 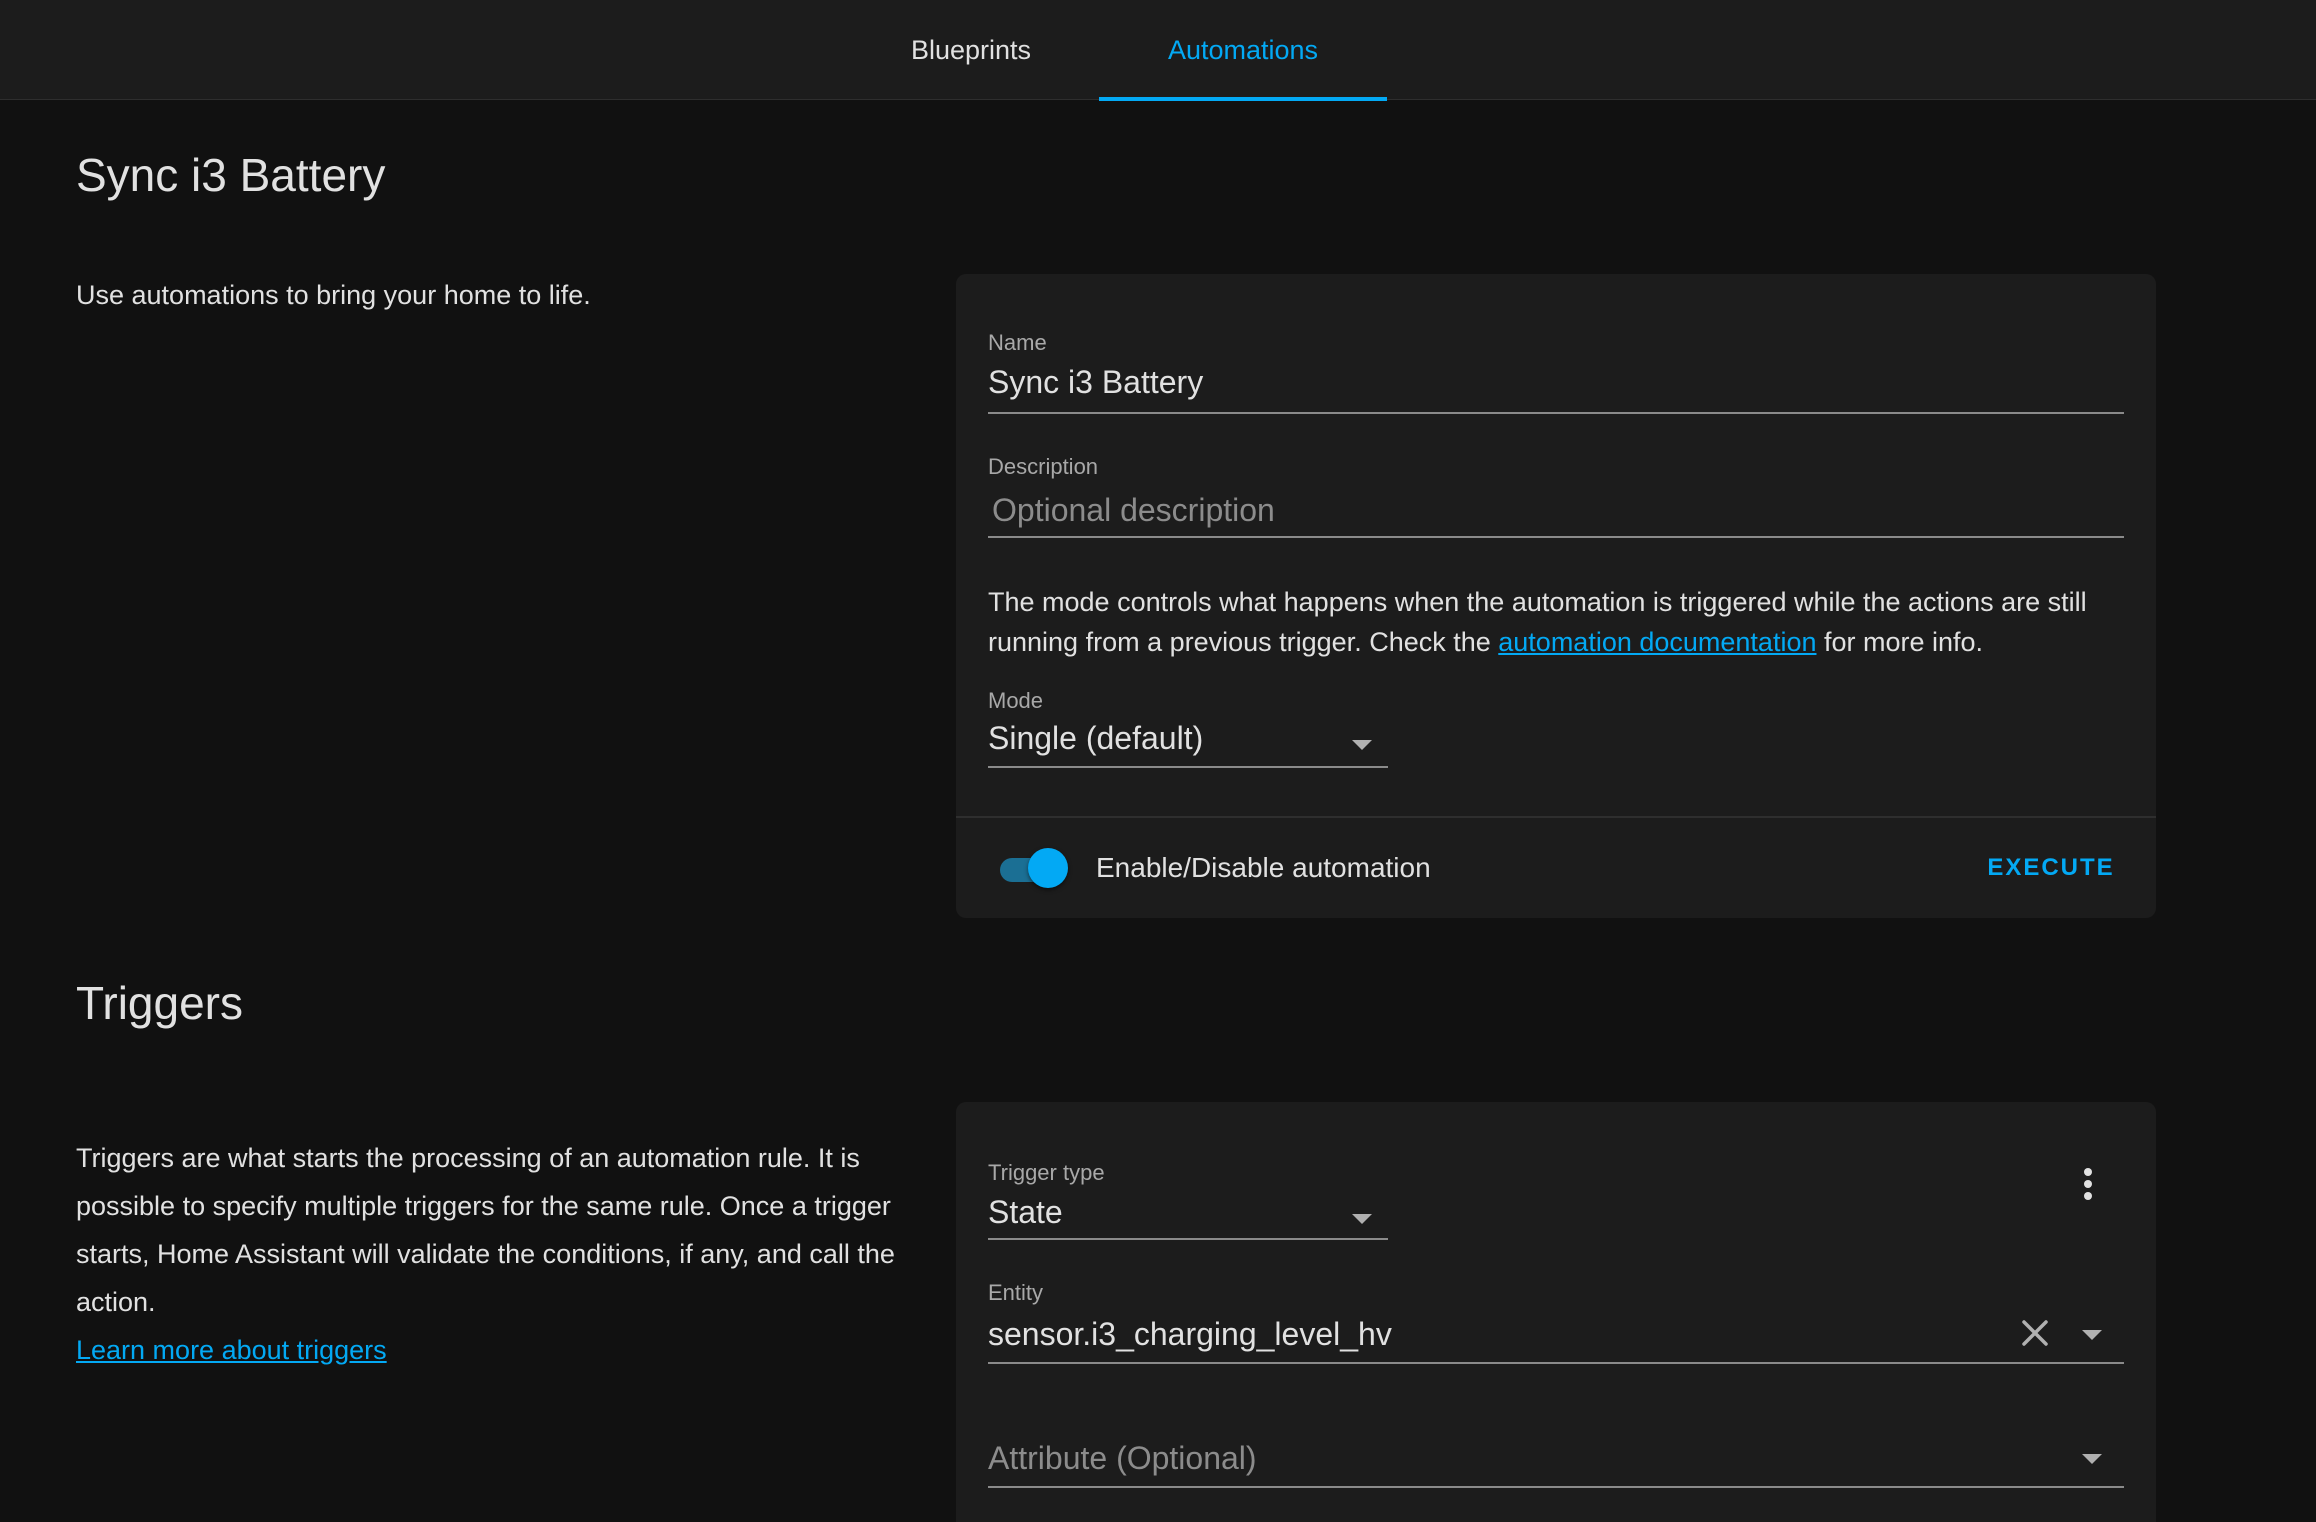 What do you see at coordinates (2051, 868) in the screenshot?
I see `execute-button: EXECUTE` at bounding box center [2051, 868].